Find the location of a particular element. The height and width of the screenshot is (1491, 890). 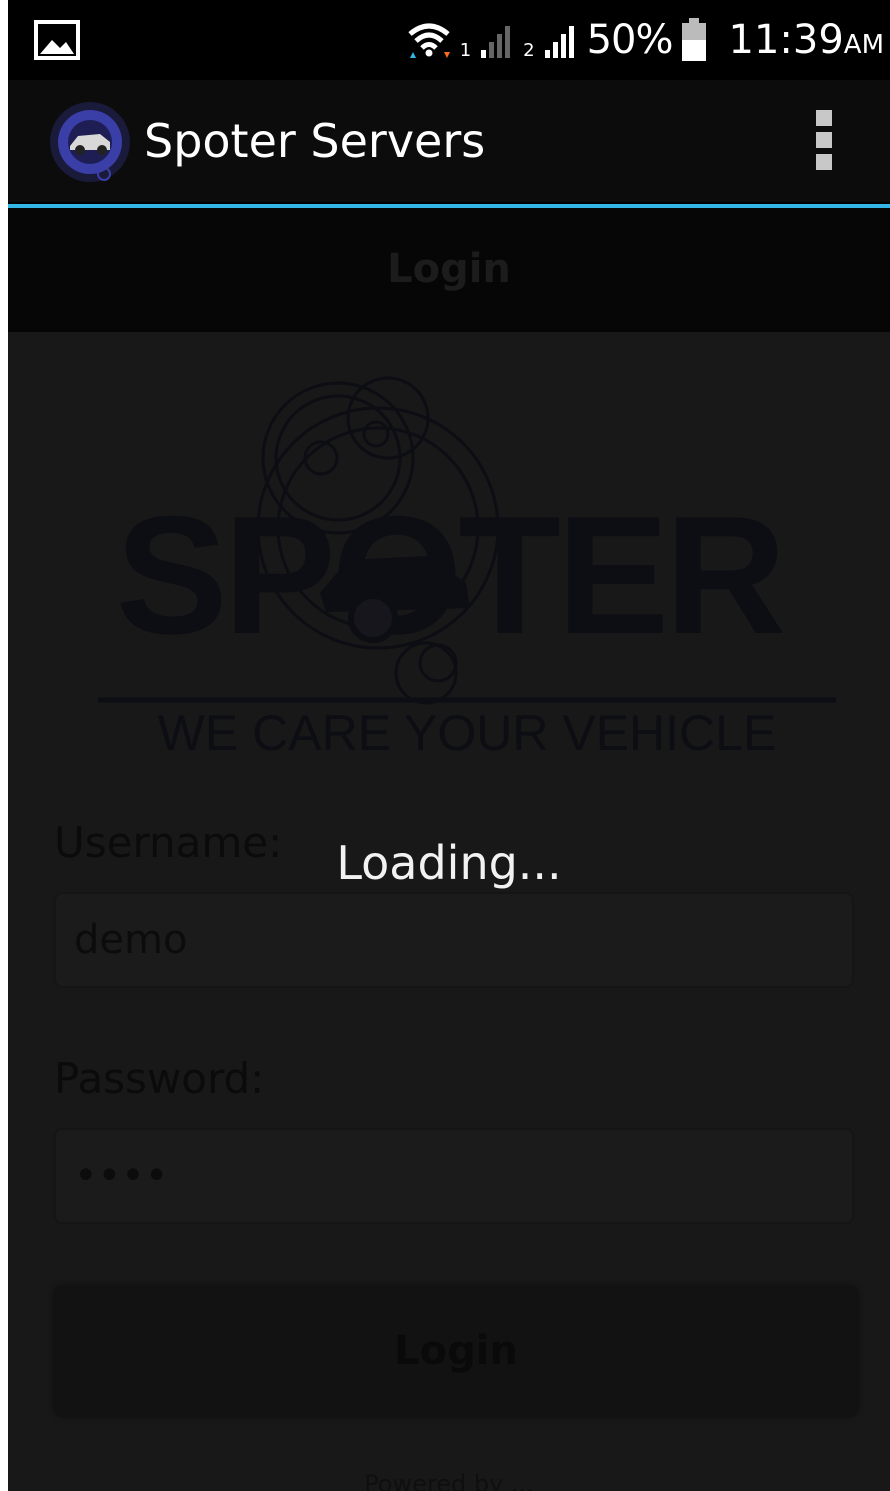

login-button: Login is located at coordinates (456, 1351).